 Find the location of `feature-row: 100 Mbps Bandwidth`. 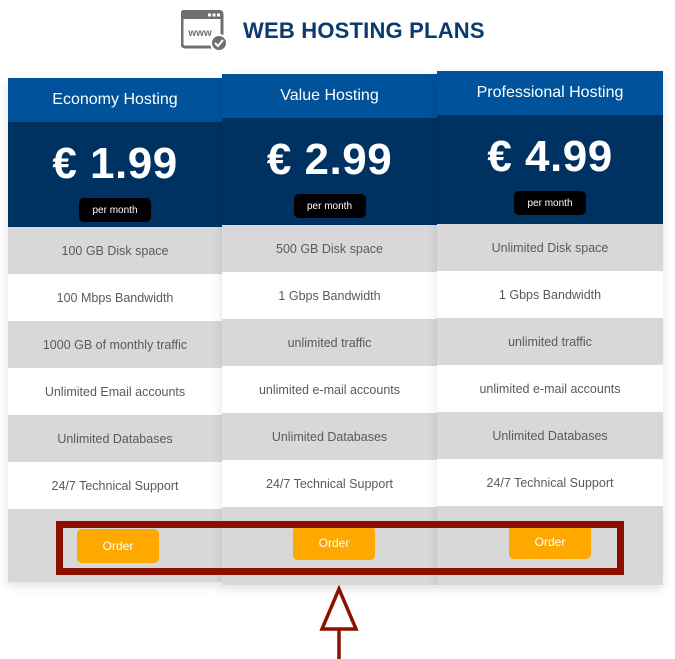

feature-row: 100 Mbps Bandwidth is located at coordinates (115, 297).